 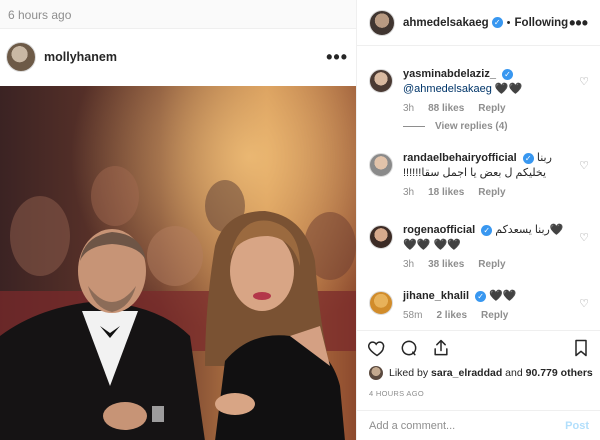 I want to click on post-author-avatar, so click(x=21, y=57).